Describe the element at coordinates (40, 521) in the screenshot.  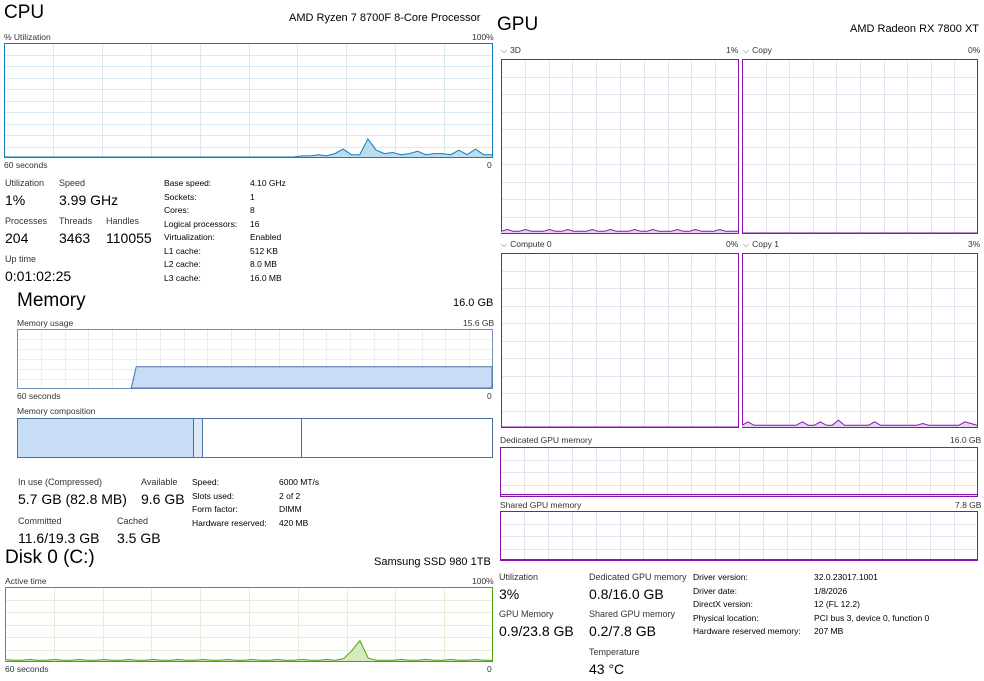
I see `memory-committed-label: Committed` at that location.